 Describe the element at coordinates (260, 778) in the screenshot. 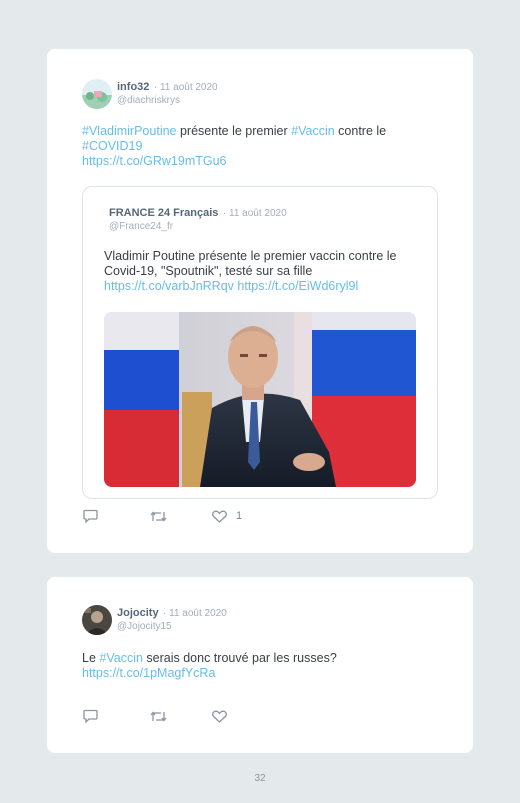

I see `page-number: 32` at that location.